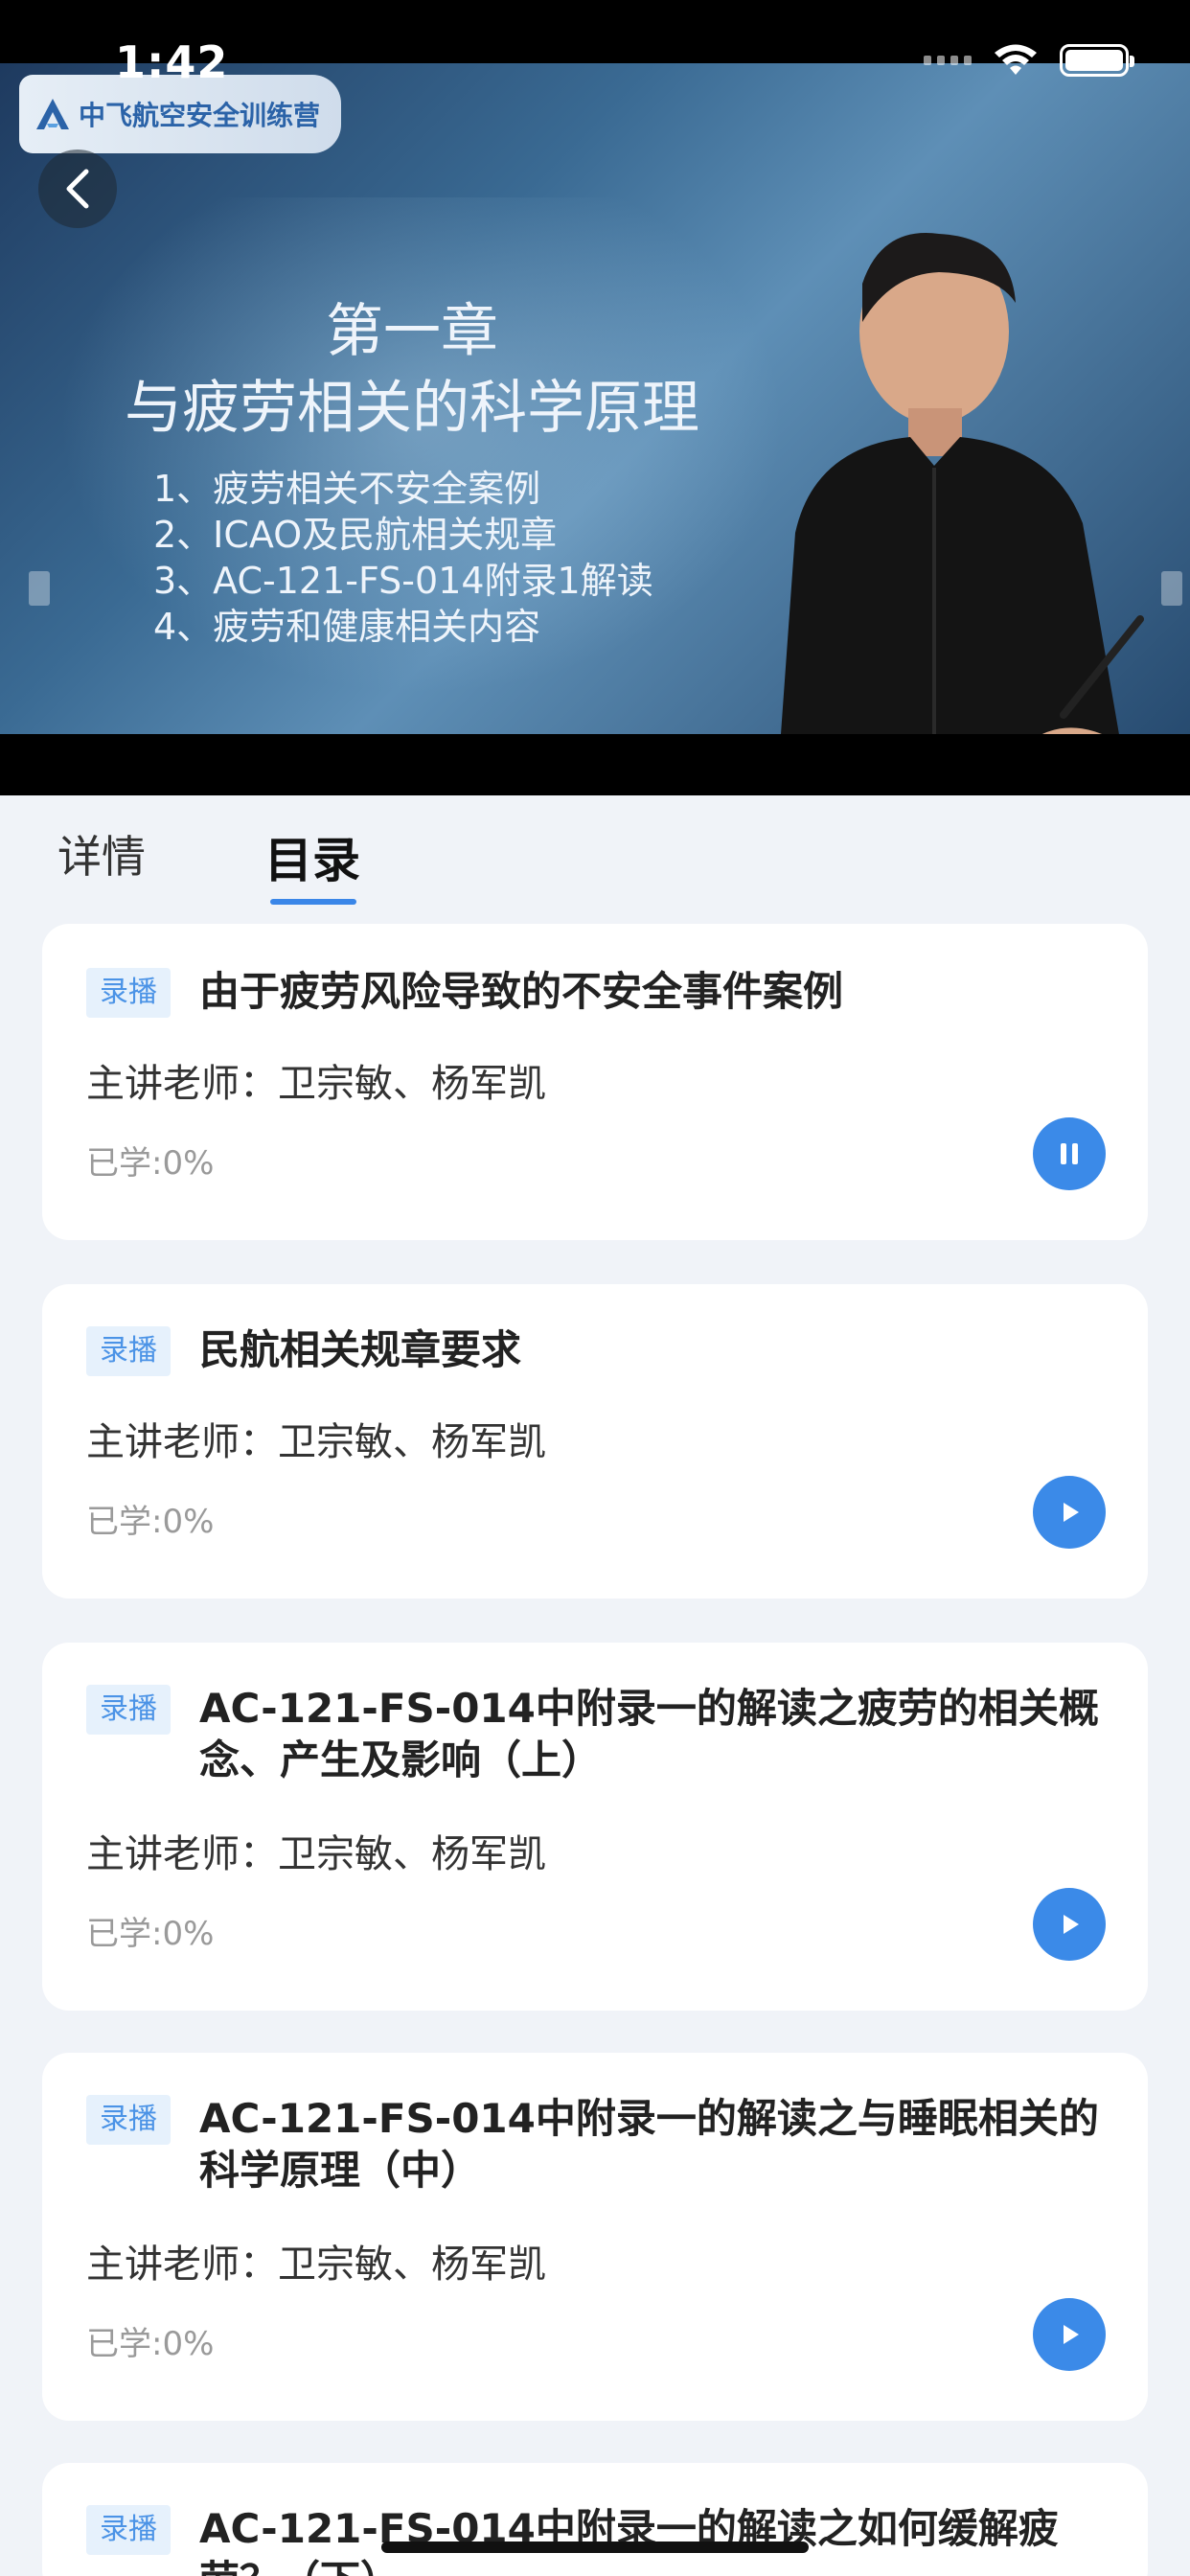  Describe the element at coordinates (522, 992) in the screenshot. I see `lesson-title: 由于疲劳风险导致的不安全事件案例` at that location.